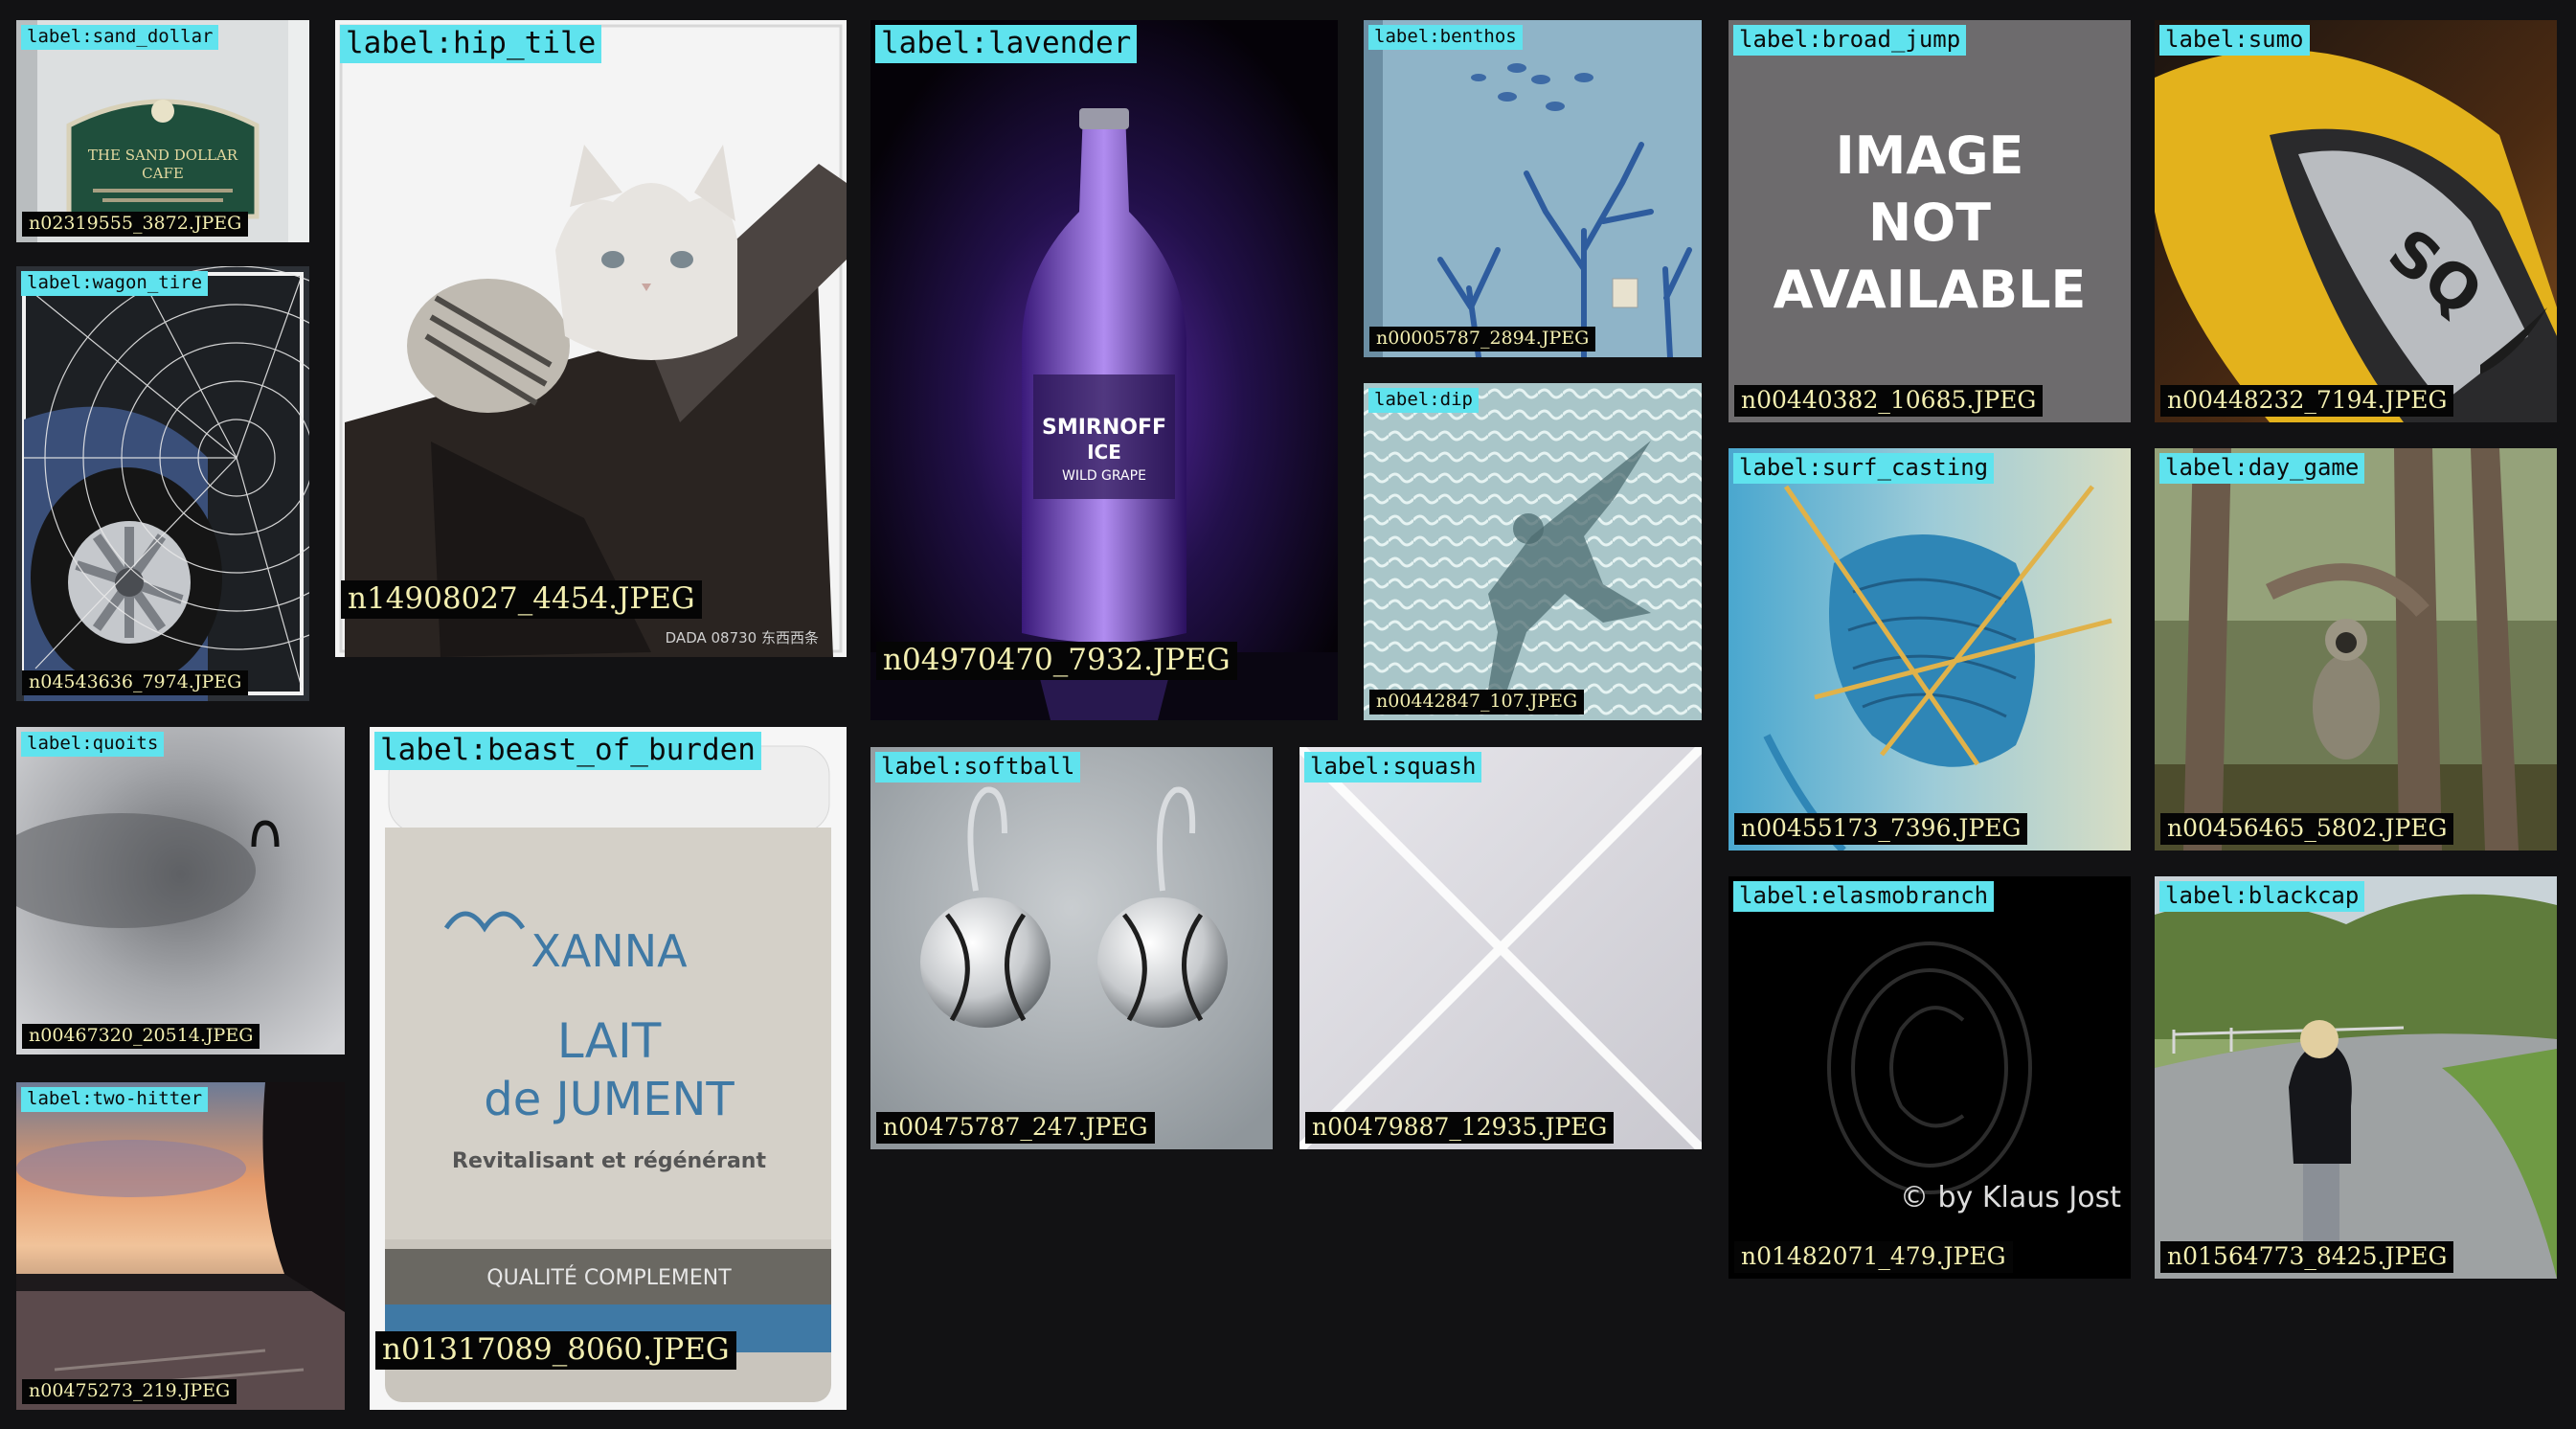  I want to click on filename-label: n02319555_3872.JPEG, so click(135, 224).